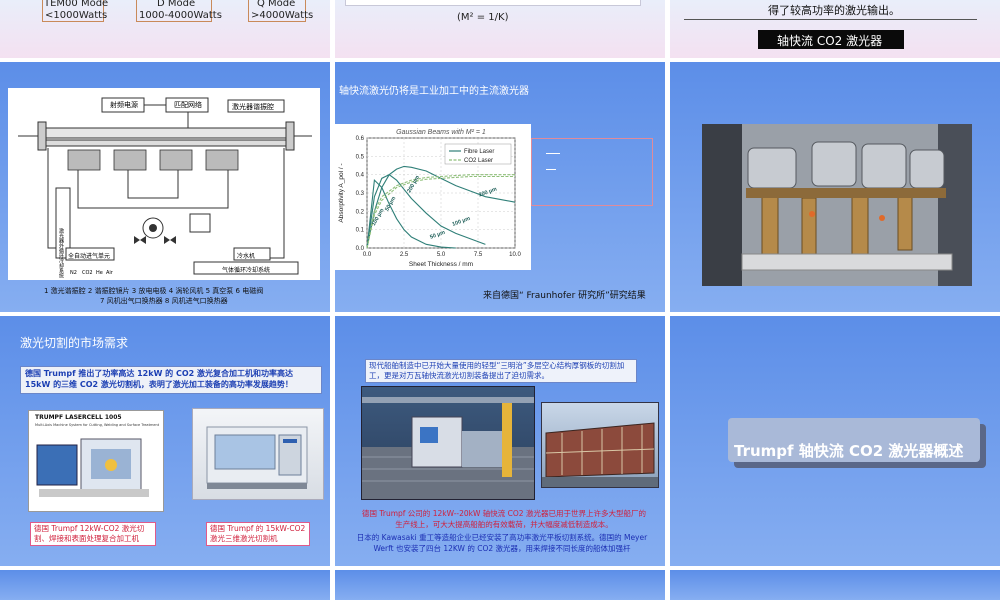  What do you see at coordinates (76, 15) in the screenshot?
I see `mode-range-tem00: <1000Watts` at bounding box center [76, 15].